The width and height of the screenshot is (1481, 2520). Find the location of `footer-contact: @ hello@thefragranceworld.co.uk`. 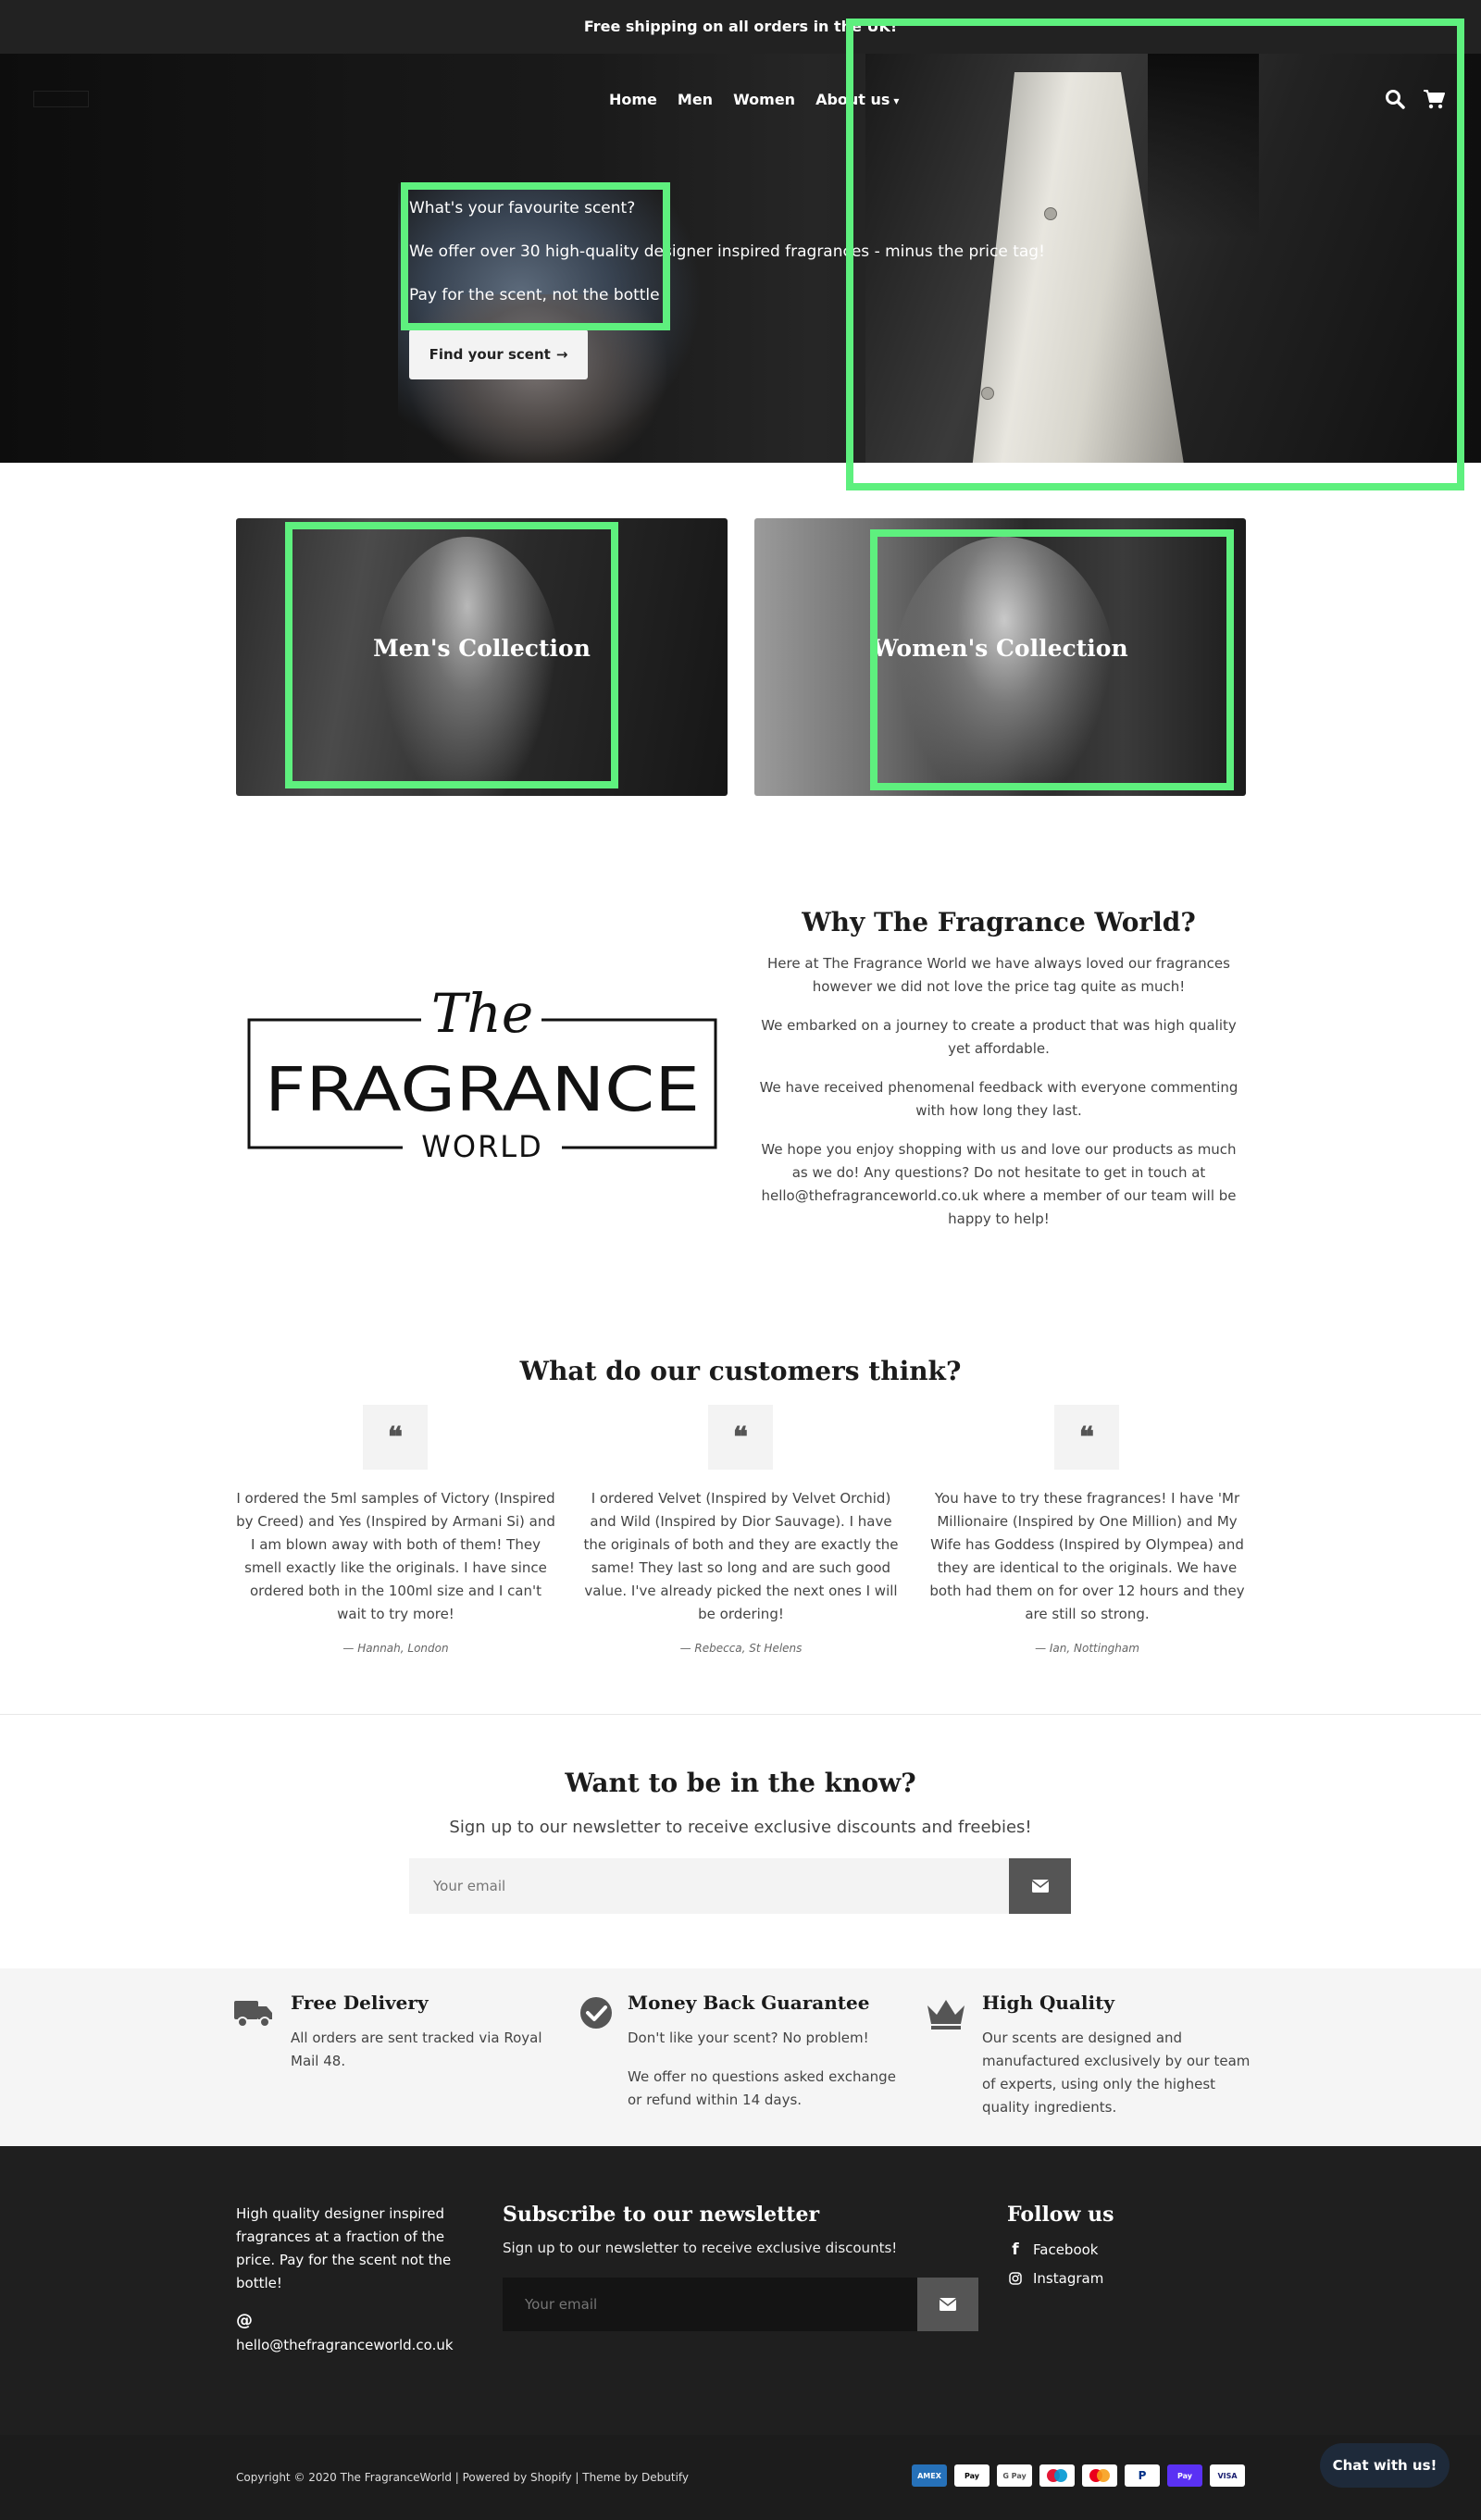

footer-contact: @ hello@thefragranceworld.co.uk is located at coordinates (345, 2333).